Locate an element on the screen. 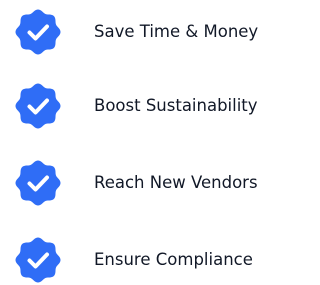 This screenshot has width=320, height=285. benefit-label: Boost Sustainability is located at coordinates (176, 105).